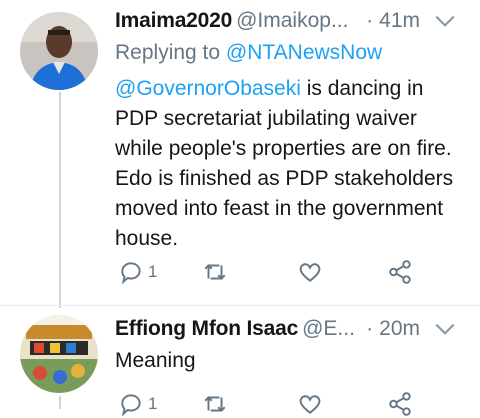 This screenshot has width=480, height=418. Describe the element at coordinates (206, 328) in the screenshot. I see `display-name: Effiong Mfon Isaac` at that location.